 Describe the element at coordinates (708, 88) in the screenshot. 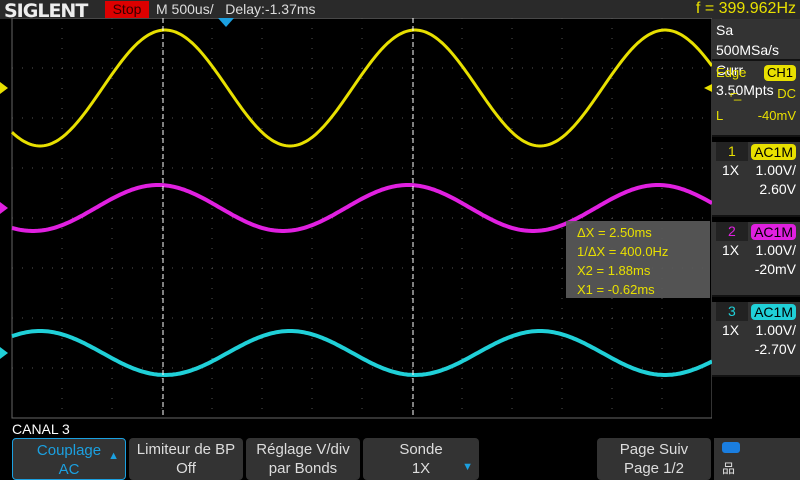

I see `trigger-level-marker` at that location.